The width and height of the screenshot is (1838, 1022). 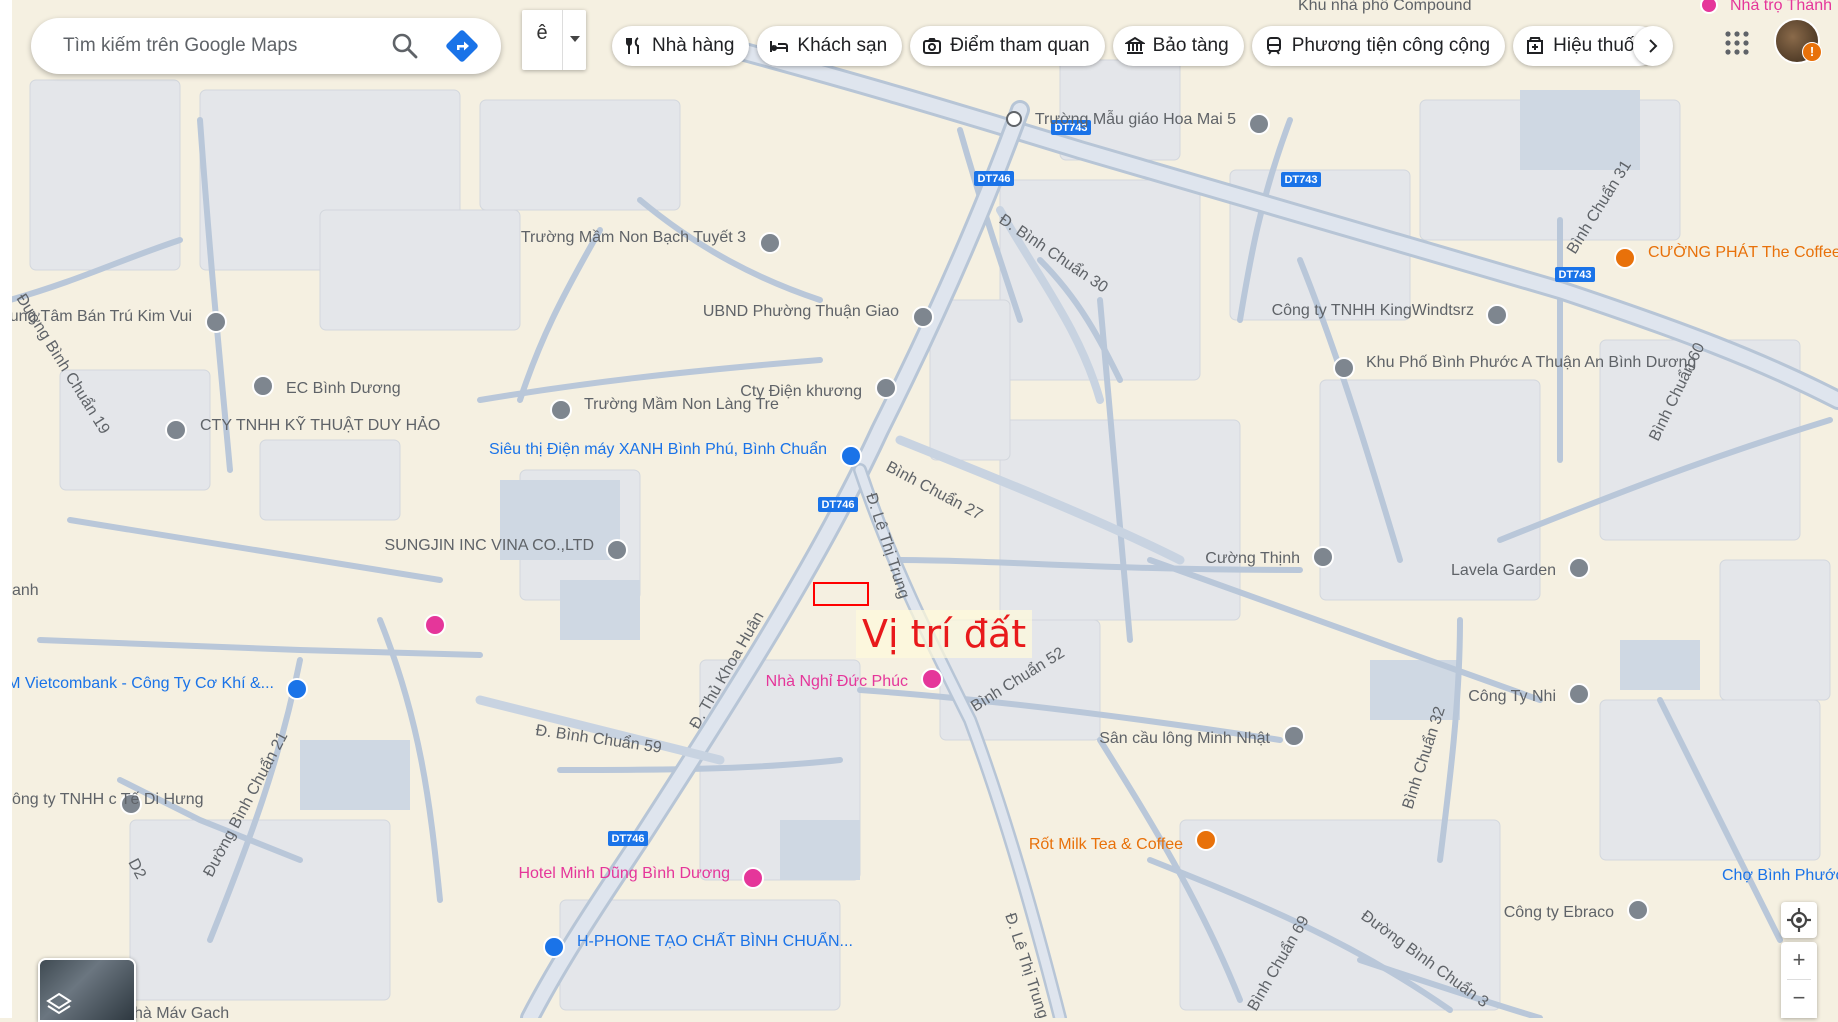 What do you see at coordinates (932, 46) in the screenshot?
I see `camera-icon` at bounding box center [932, 46].